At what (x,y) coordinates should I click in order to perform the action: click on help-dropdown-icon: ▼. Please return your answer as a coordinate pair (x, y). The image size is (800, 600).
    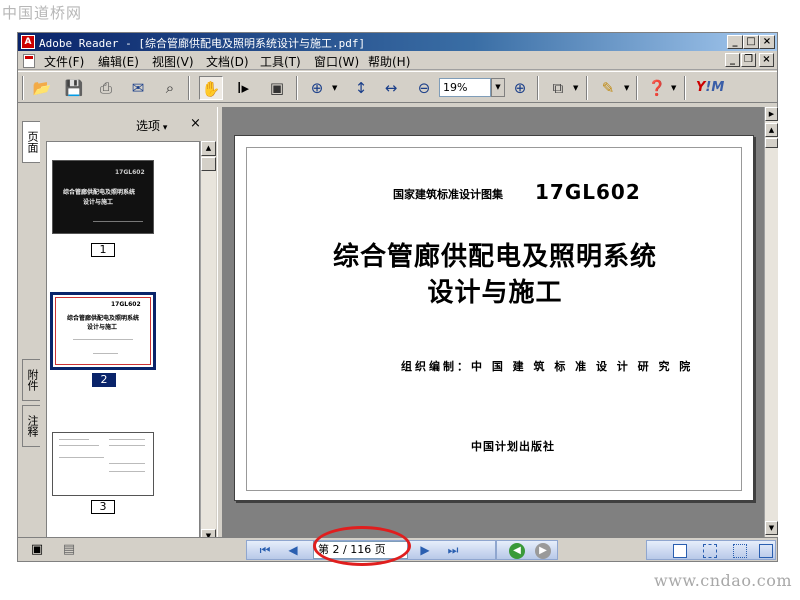
    Looking at the image, I should click on (673, 88).